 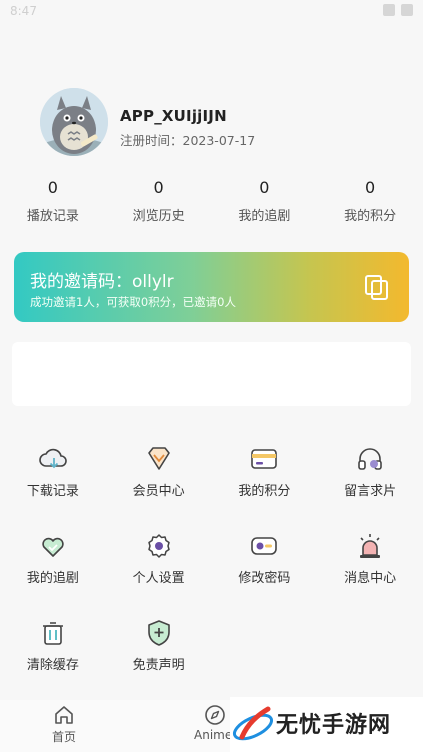 I want to click on menu-personal-settings: 个人设置, so click(x=159, y=574).